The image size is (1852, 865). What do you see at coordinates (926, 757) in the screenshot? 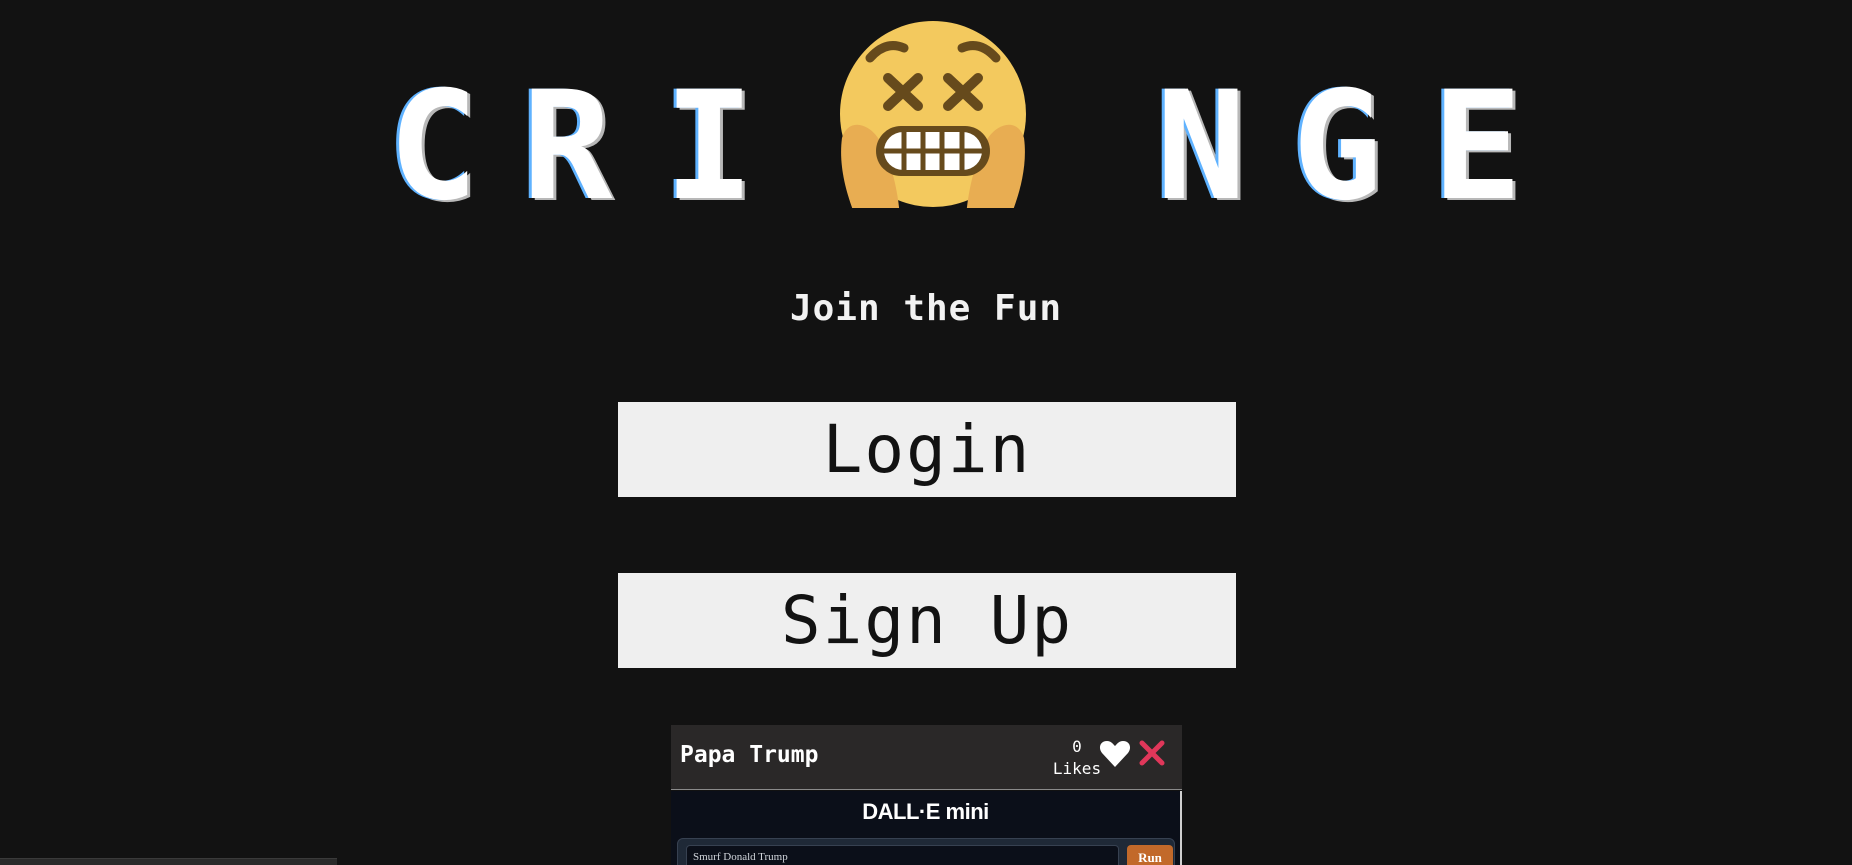
I see `post-card-header: Papa Trump 0 Likes` at bounding box center [926, 757].